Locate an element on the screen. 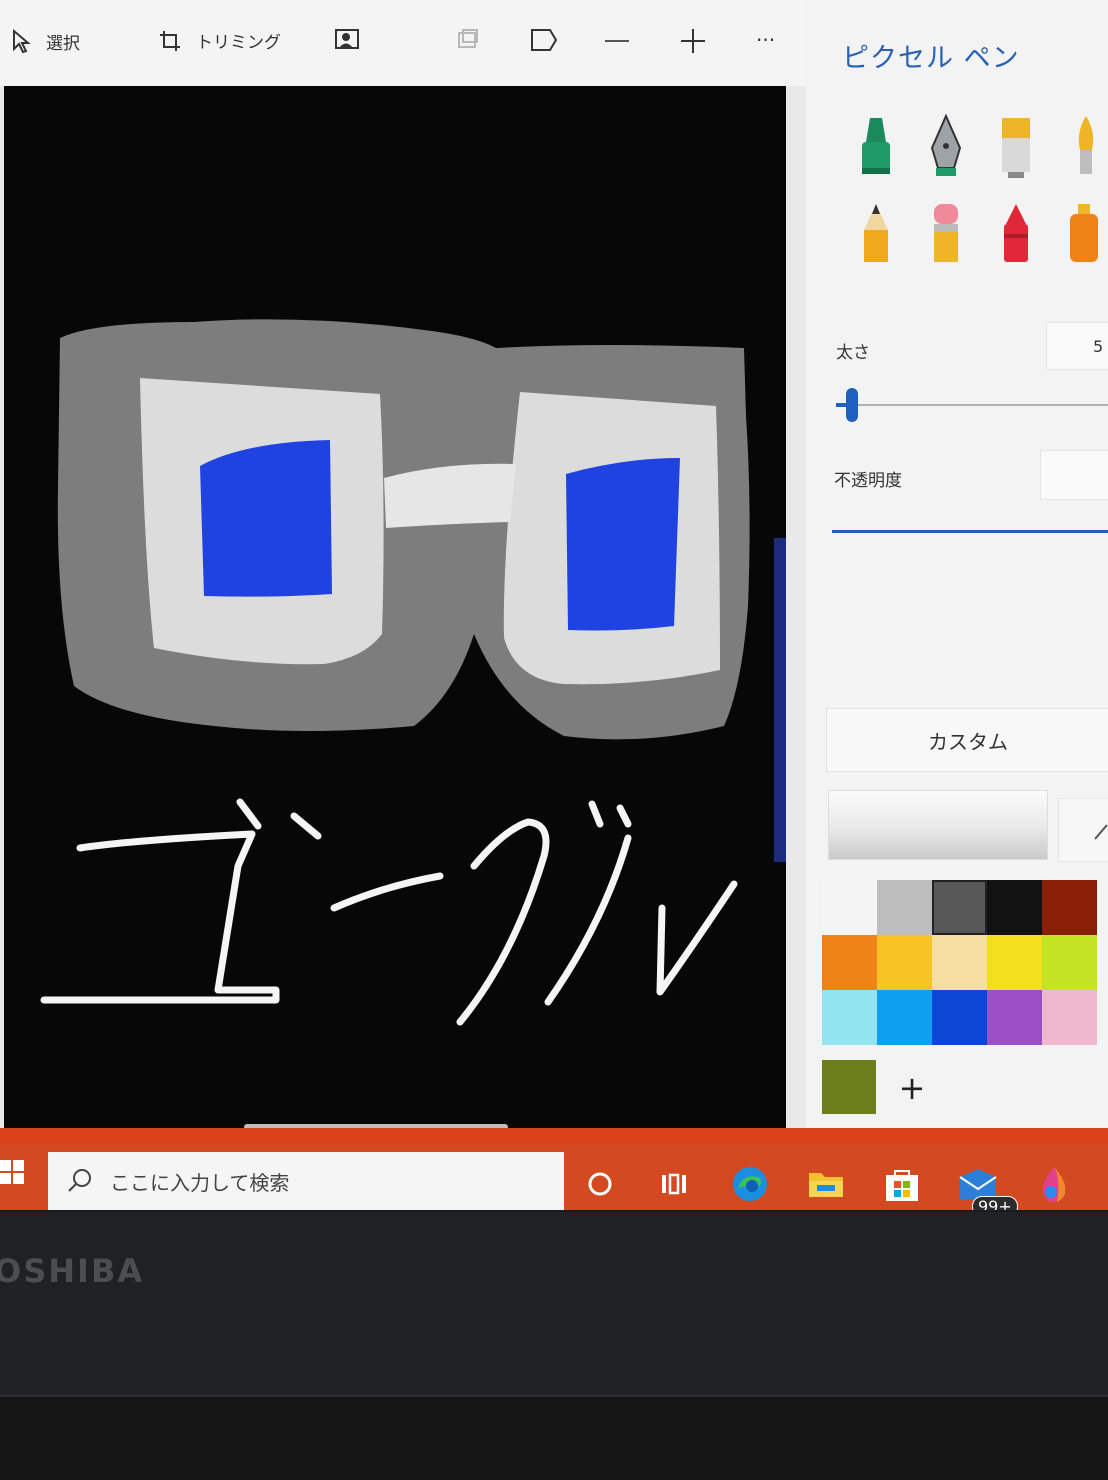  search-placeholder: ここに入力して検索 is located at coordinates (200, 1182).